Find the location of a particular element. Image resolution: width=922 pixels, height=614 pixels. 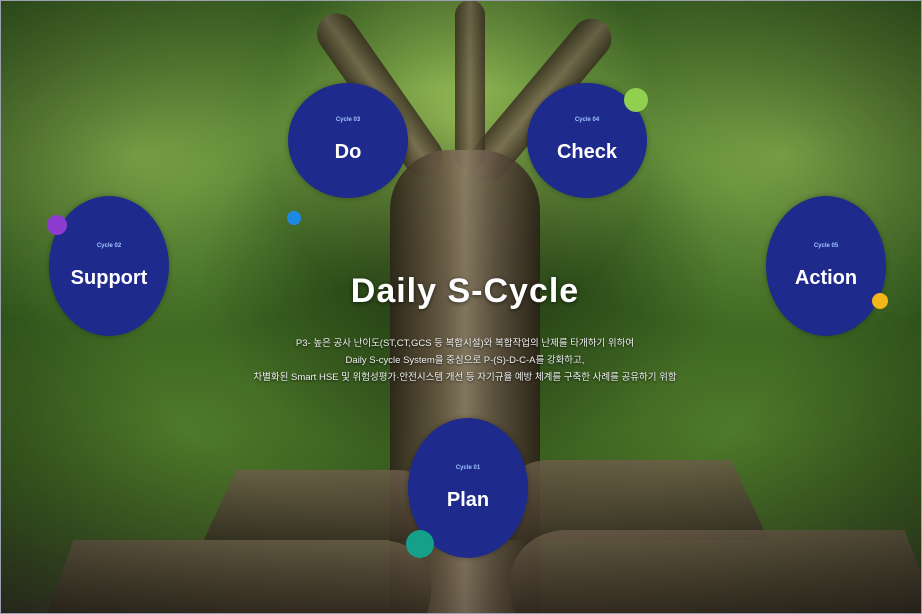

cycle-support-circle: Cycle 02 Support is located at coordinates (109, 266).